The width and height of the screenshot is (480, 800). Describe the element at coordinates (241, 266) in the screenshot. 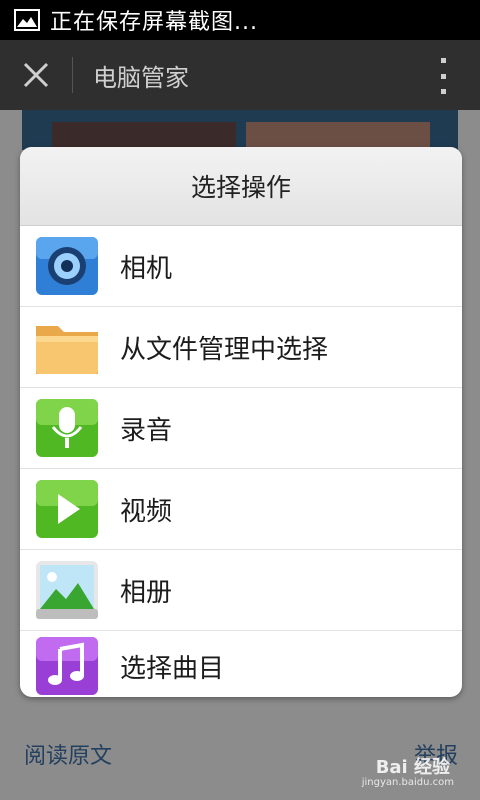

I see `option-camera: 相机` at that location.